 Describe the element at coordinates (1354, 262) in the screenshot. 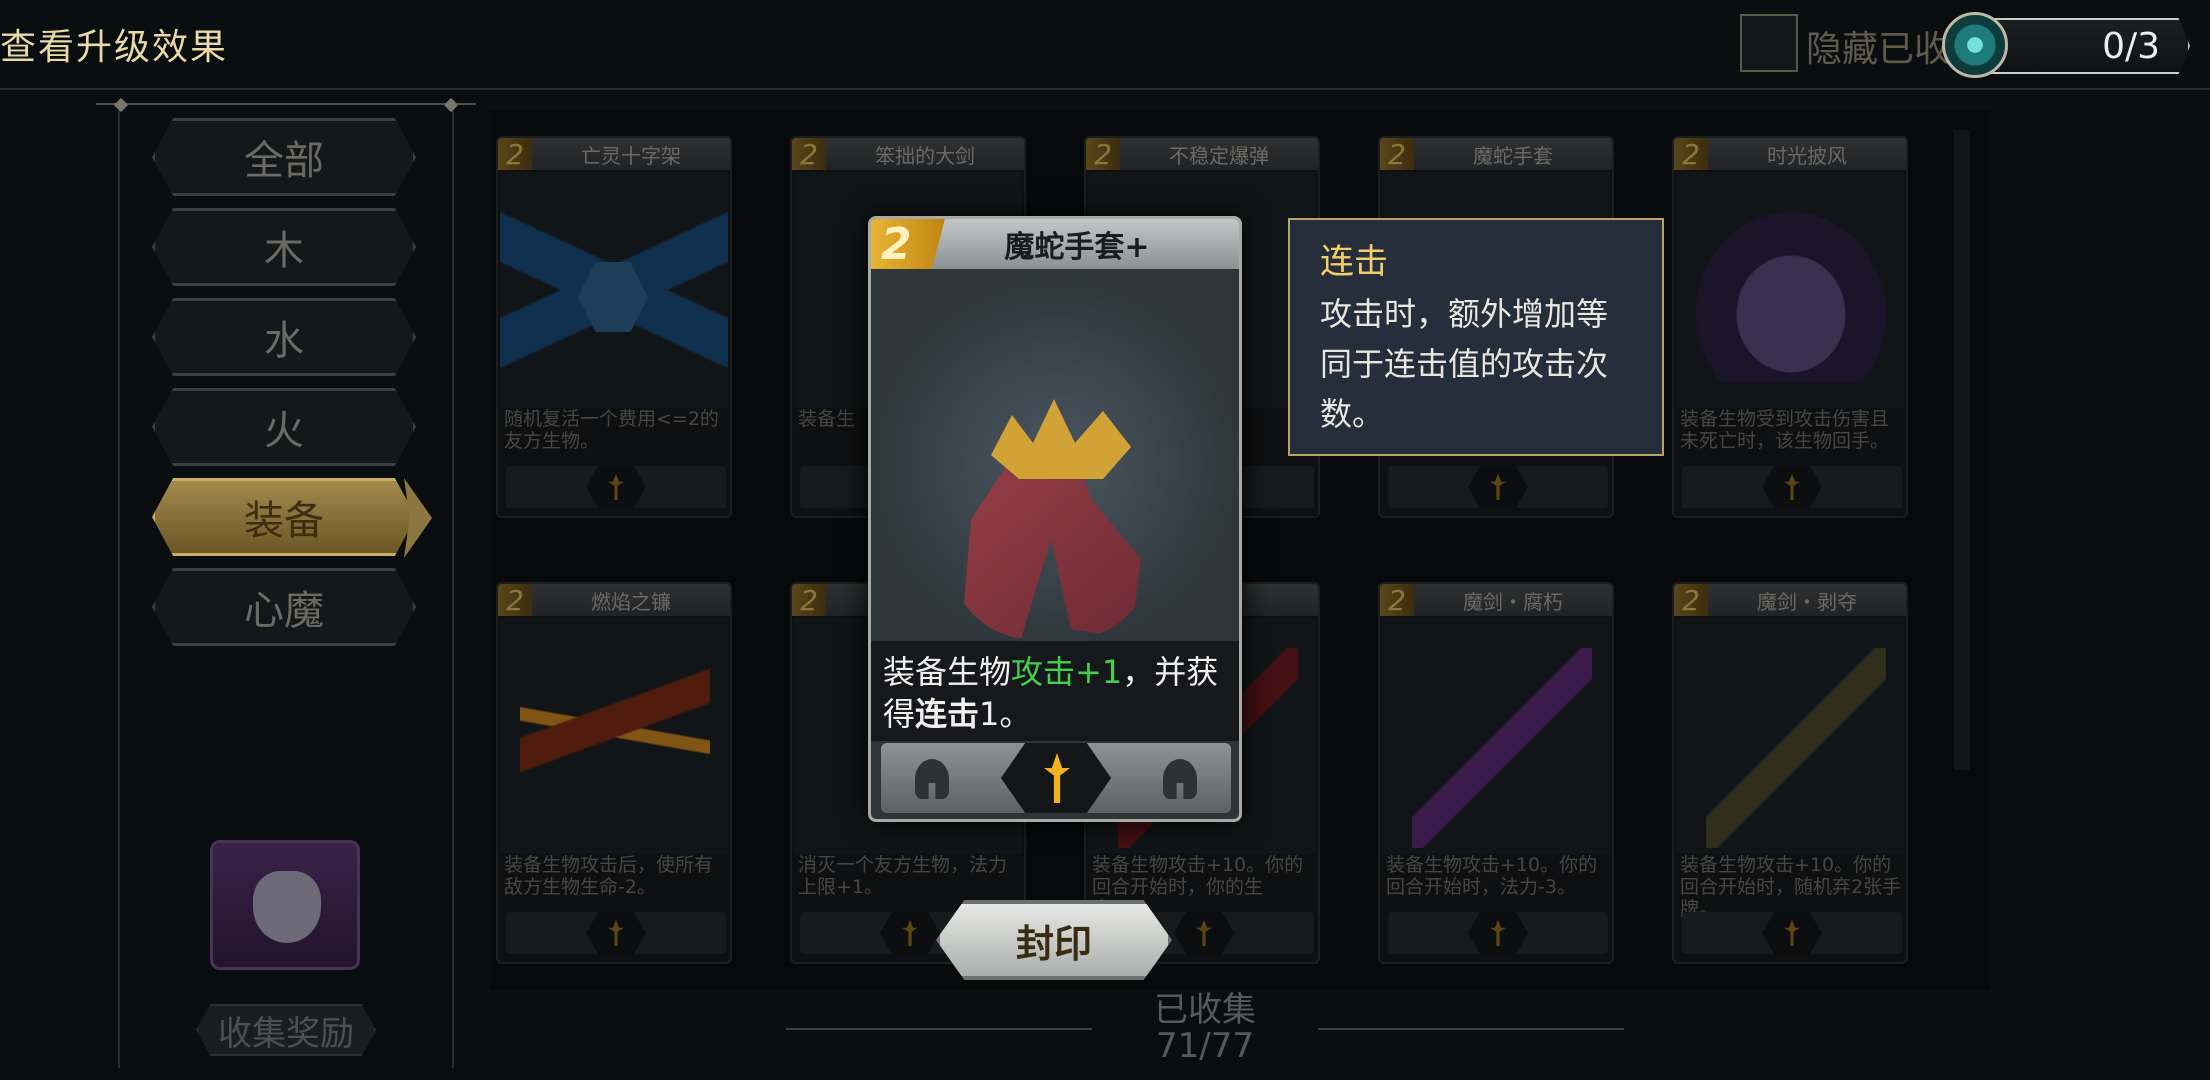

I see `tooltip-title: 连击` at that location.